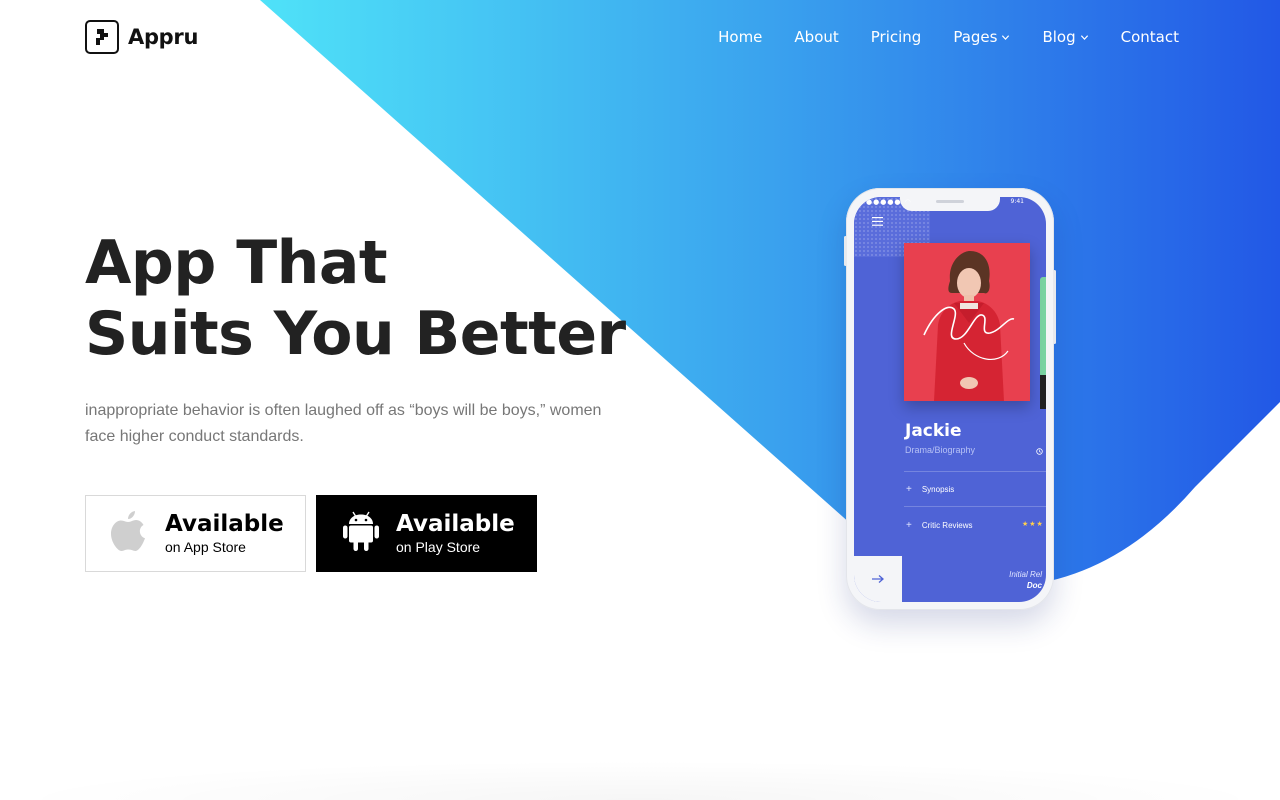  Describe the element at coordinates (950, 204) in the screenshot. I see `phone-notch` at that location.